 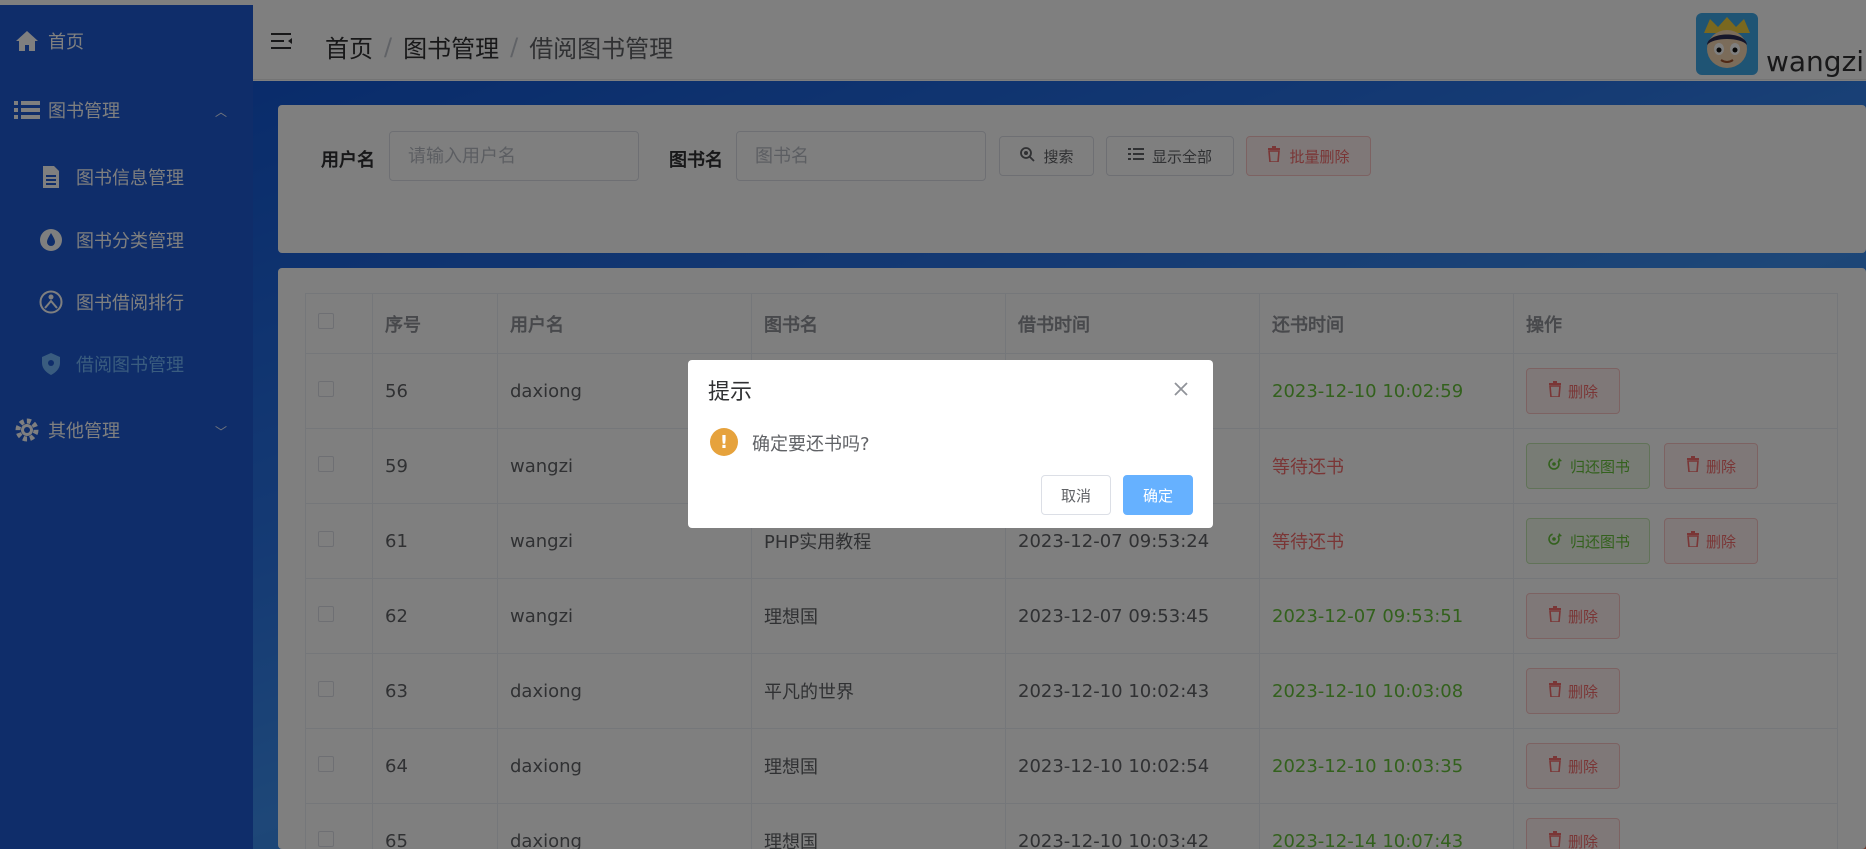 I want to click on close-icon, so click(x=1182, y=390).